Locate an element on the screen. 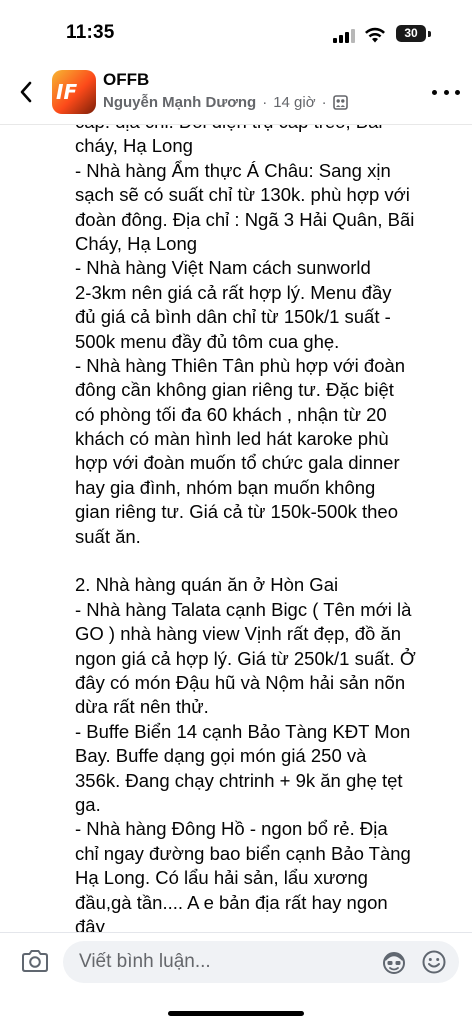  post-line: Bay. Buffe dạng gọi món giá 250 và is located at coordinates (221, 756).